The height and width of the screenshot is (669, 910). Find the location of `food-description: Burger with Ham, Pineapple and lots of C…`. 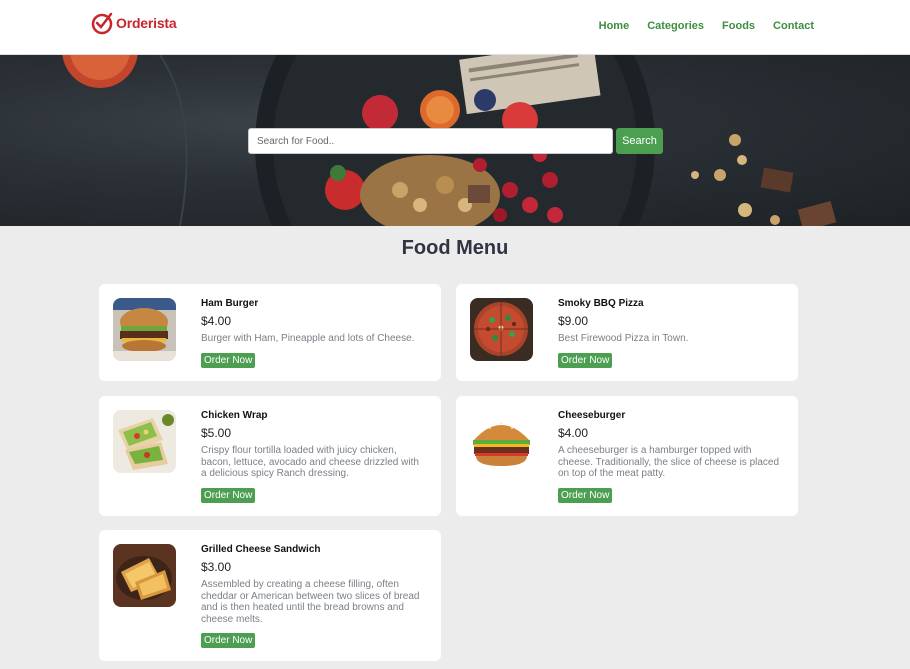

food-description: Burger with Ham, Pineapple and lots of C… is located at coordinates (308, 338).